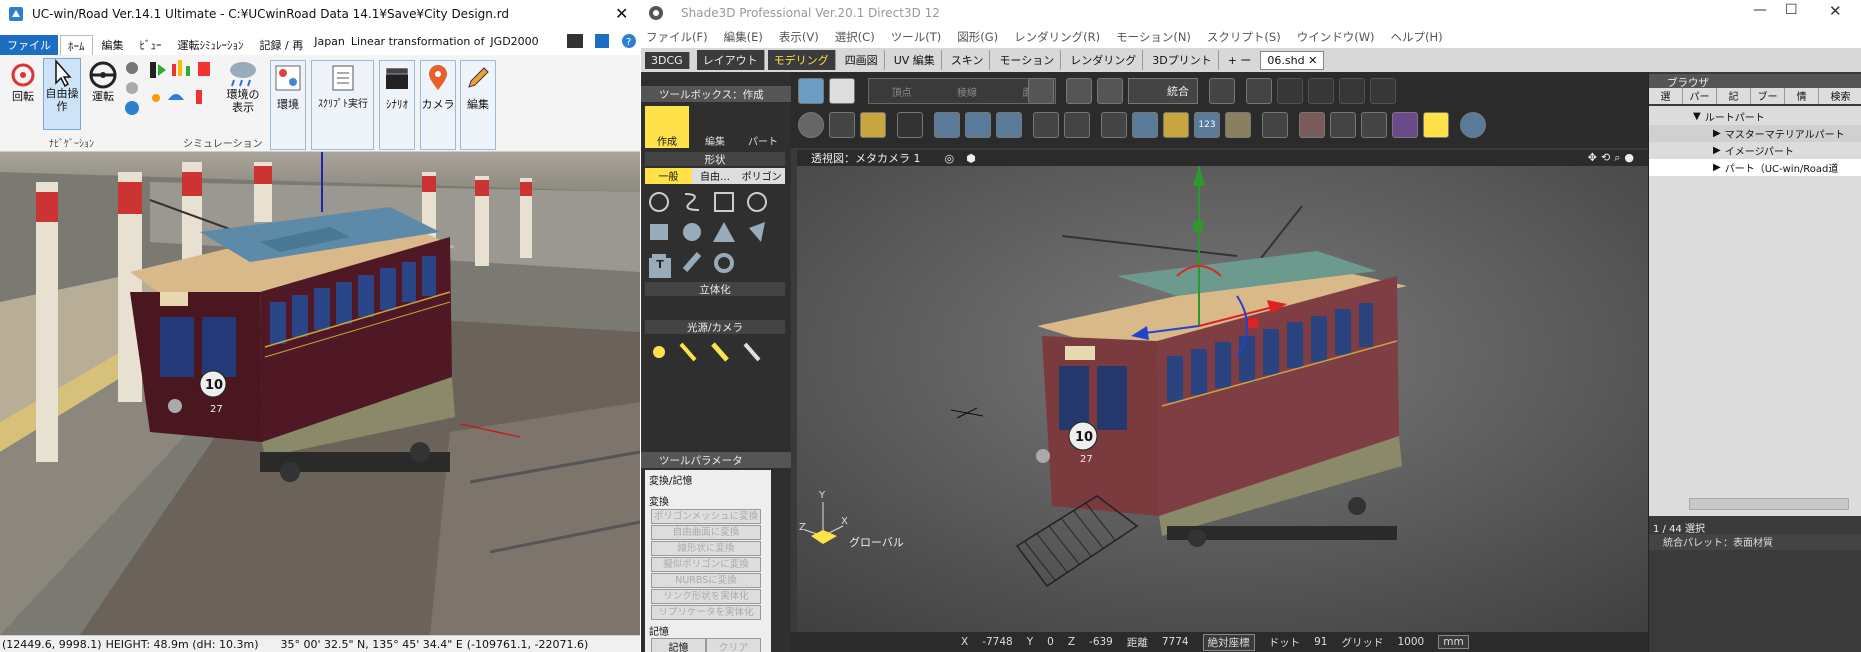 This screenshot has height=652, width=1861. Describe the element at coordinates (1760, 10) in the screenshot. I see `minimize-icon: —` at that location.